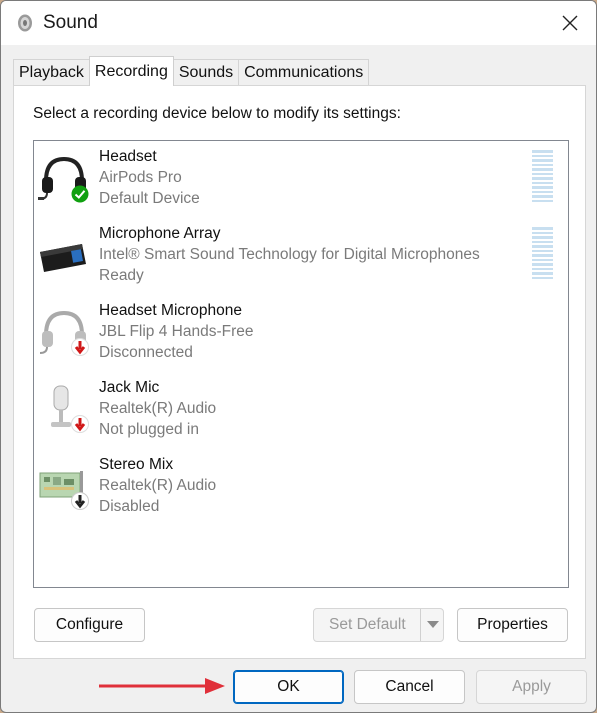 The height and width of the screenshot is (713, 597). I want to click on device-name: Stereo Mix, so click(136, 464).